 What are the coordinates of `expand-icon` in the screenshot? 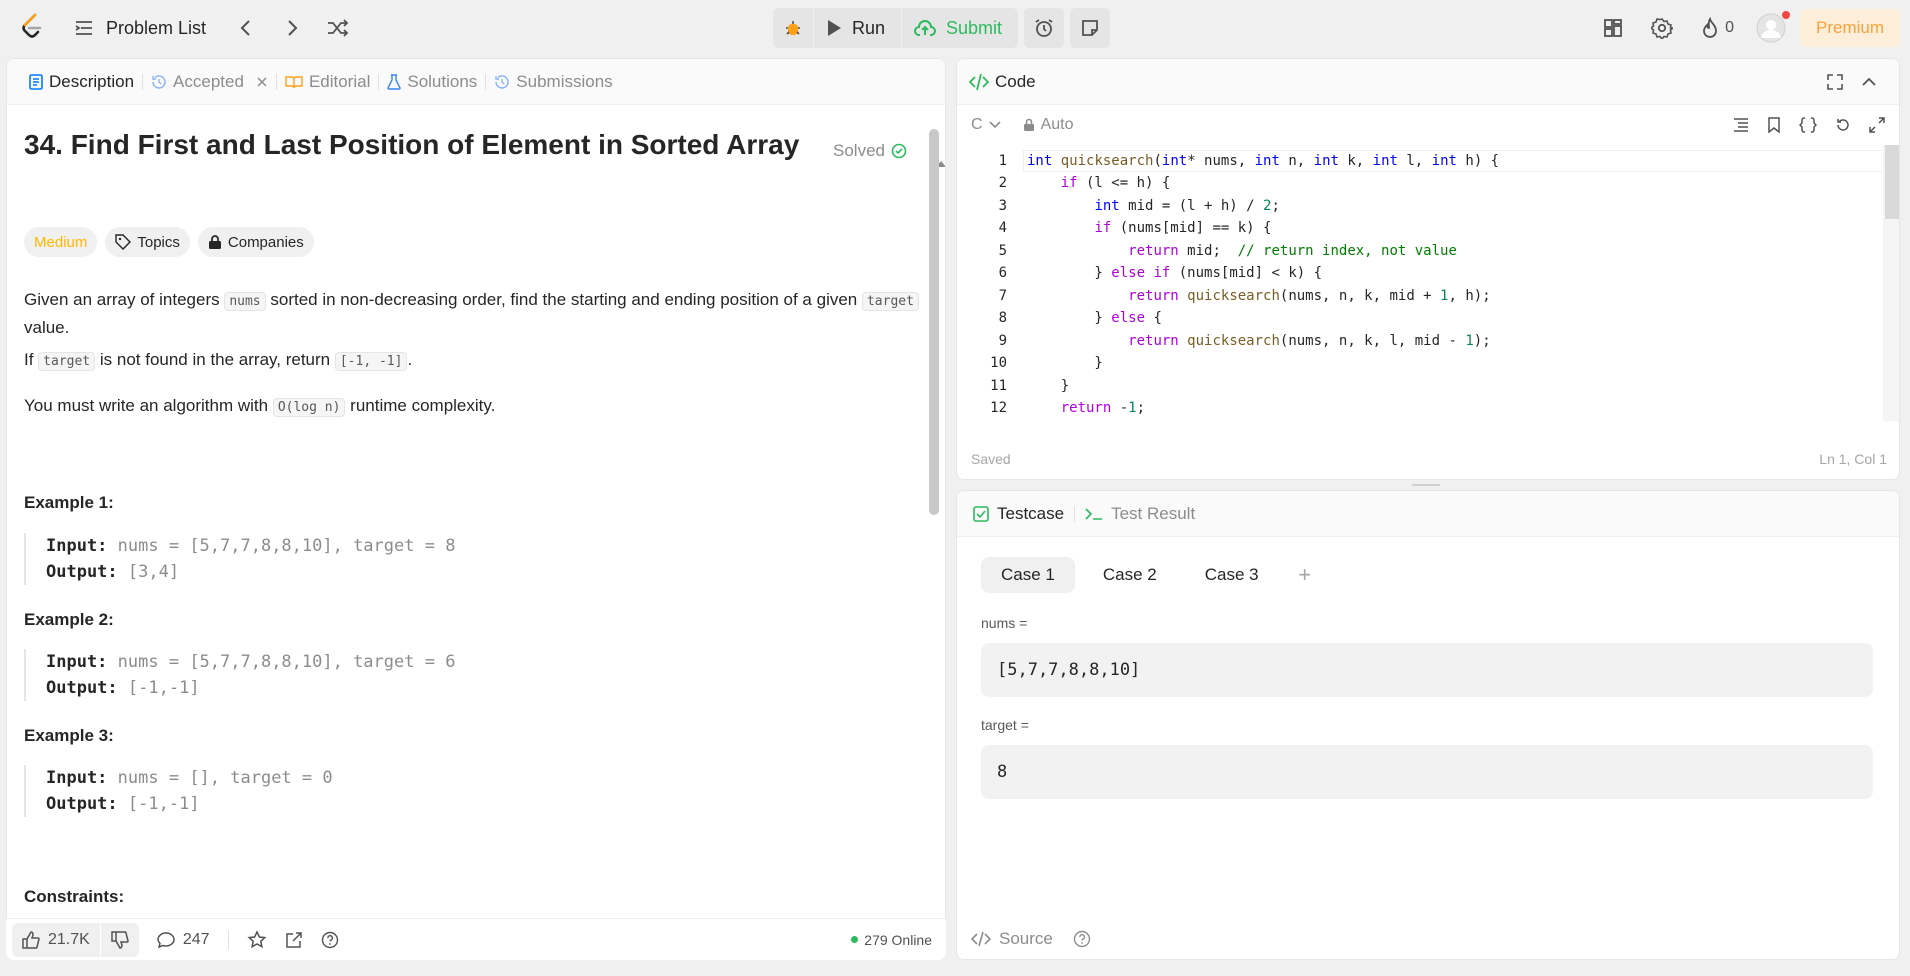 It's located at (1877, 125).